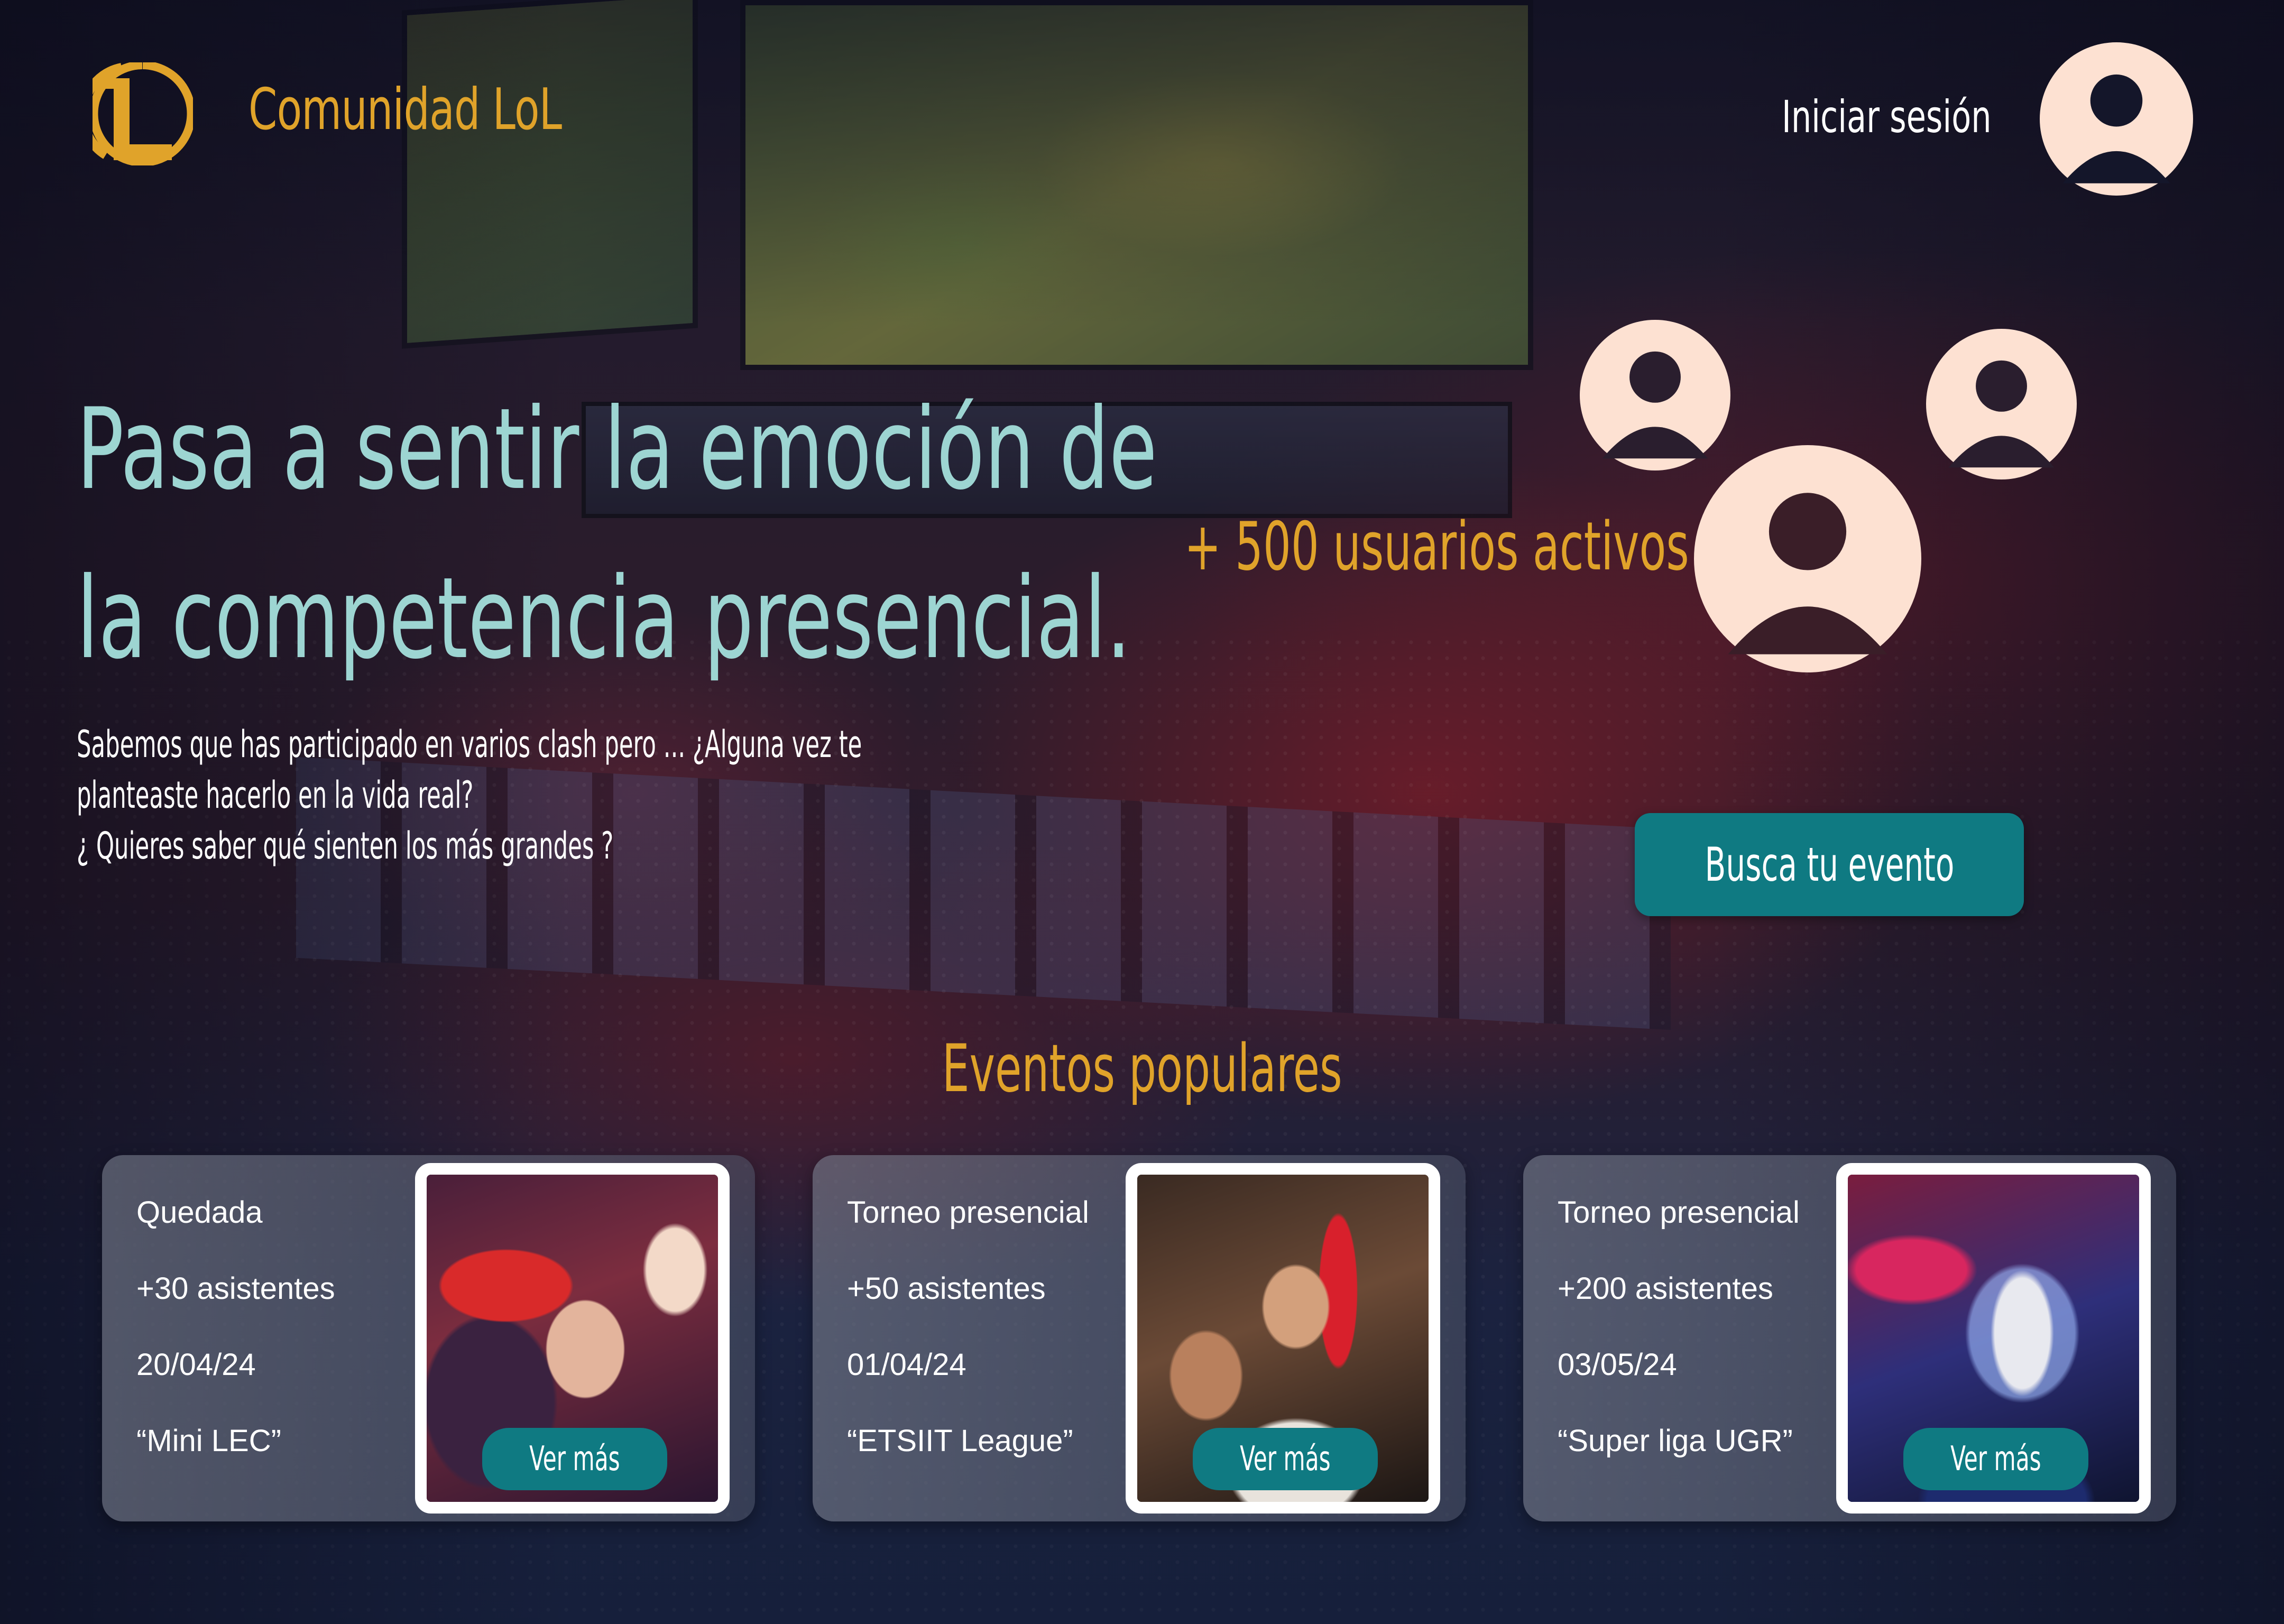 The width and height of the screenshot is (2284, 1624). Describe the element at coordinates (199, 1212) in the screenshot. I see `event-type: Quedada` at that location.